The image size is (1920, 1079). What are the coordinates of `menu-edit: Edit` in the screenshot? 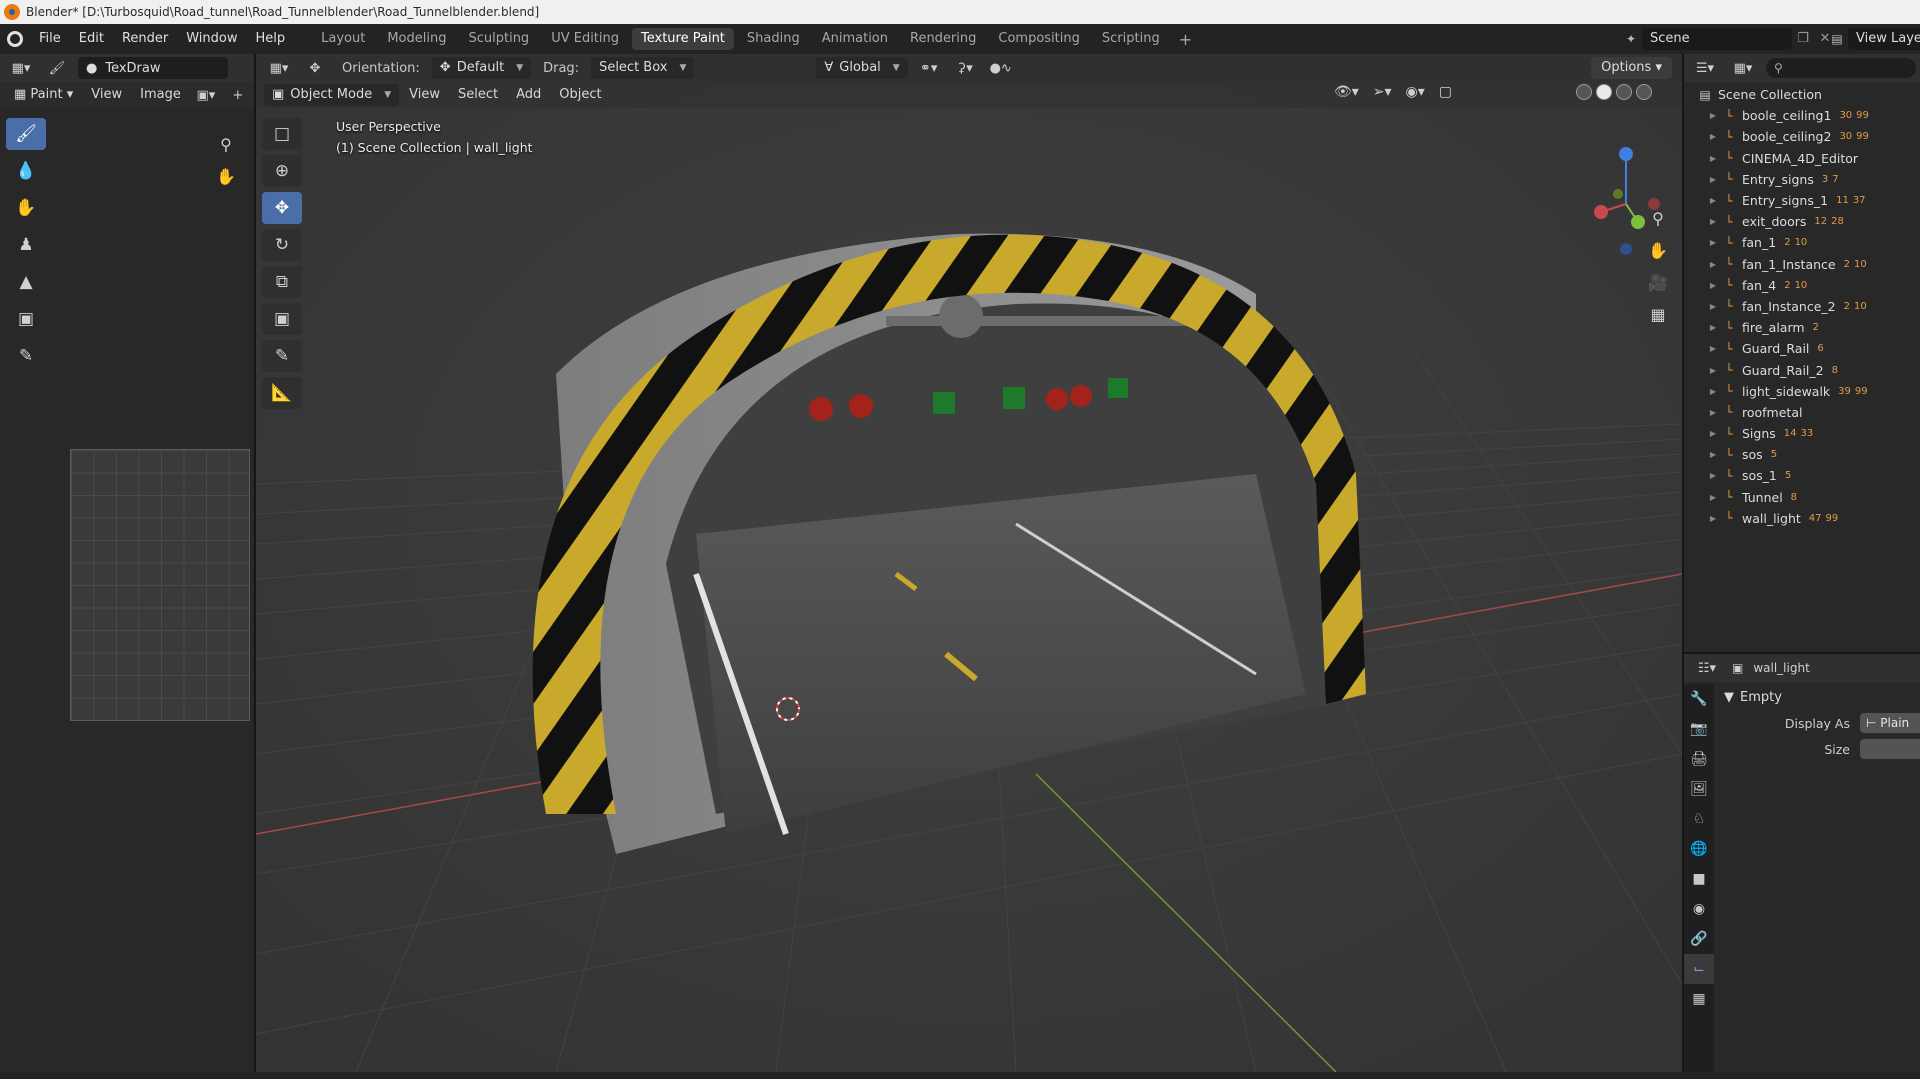 It's located at (91, 39).